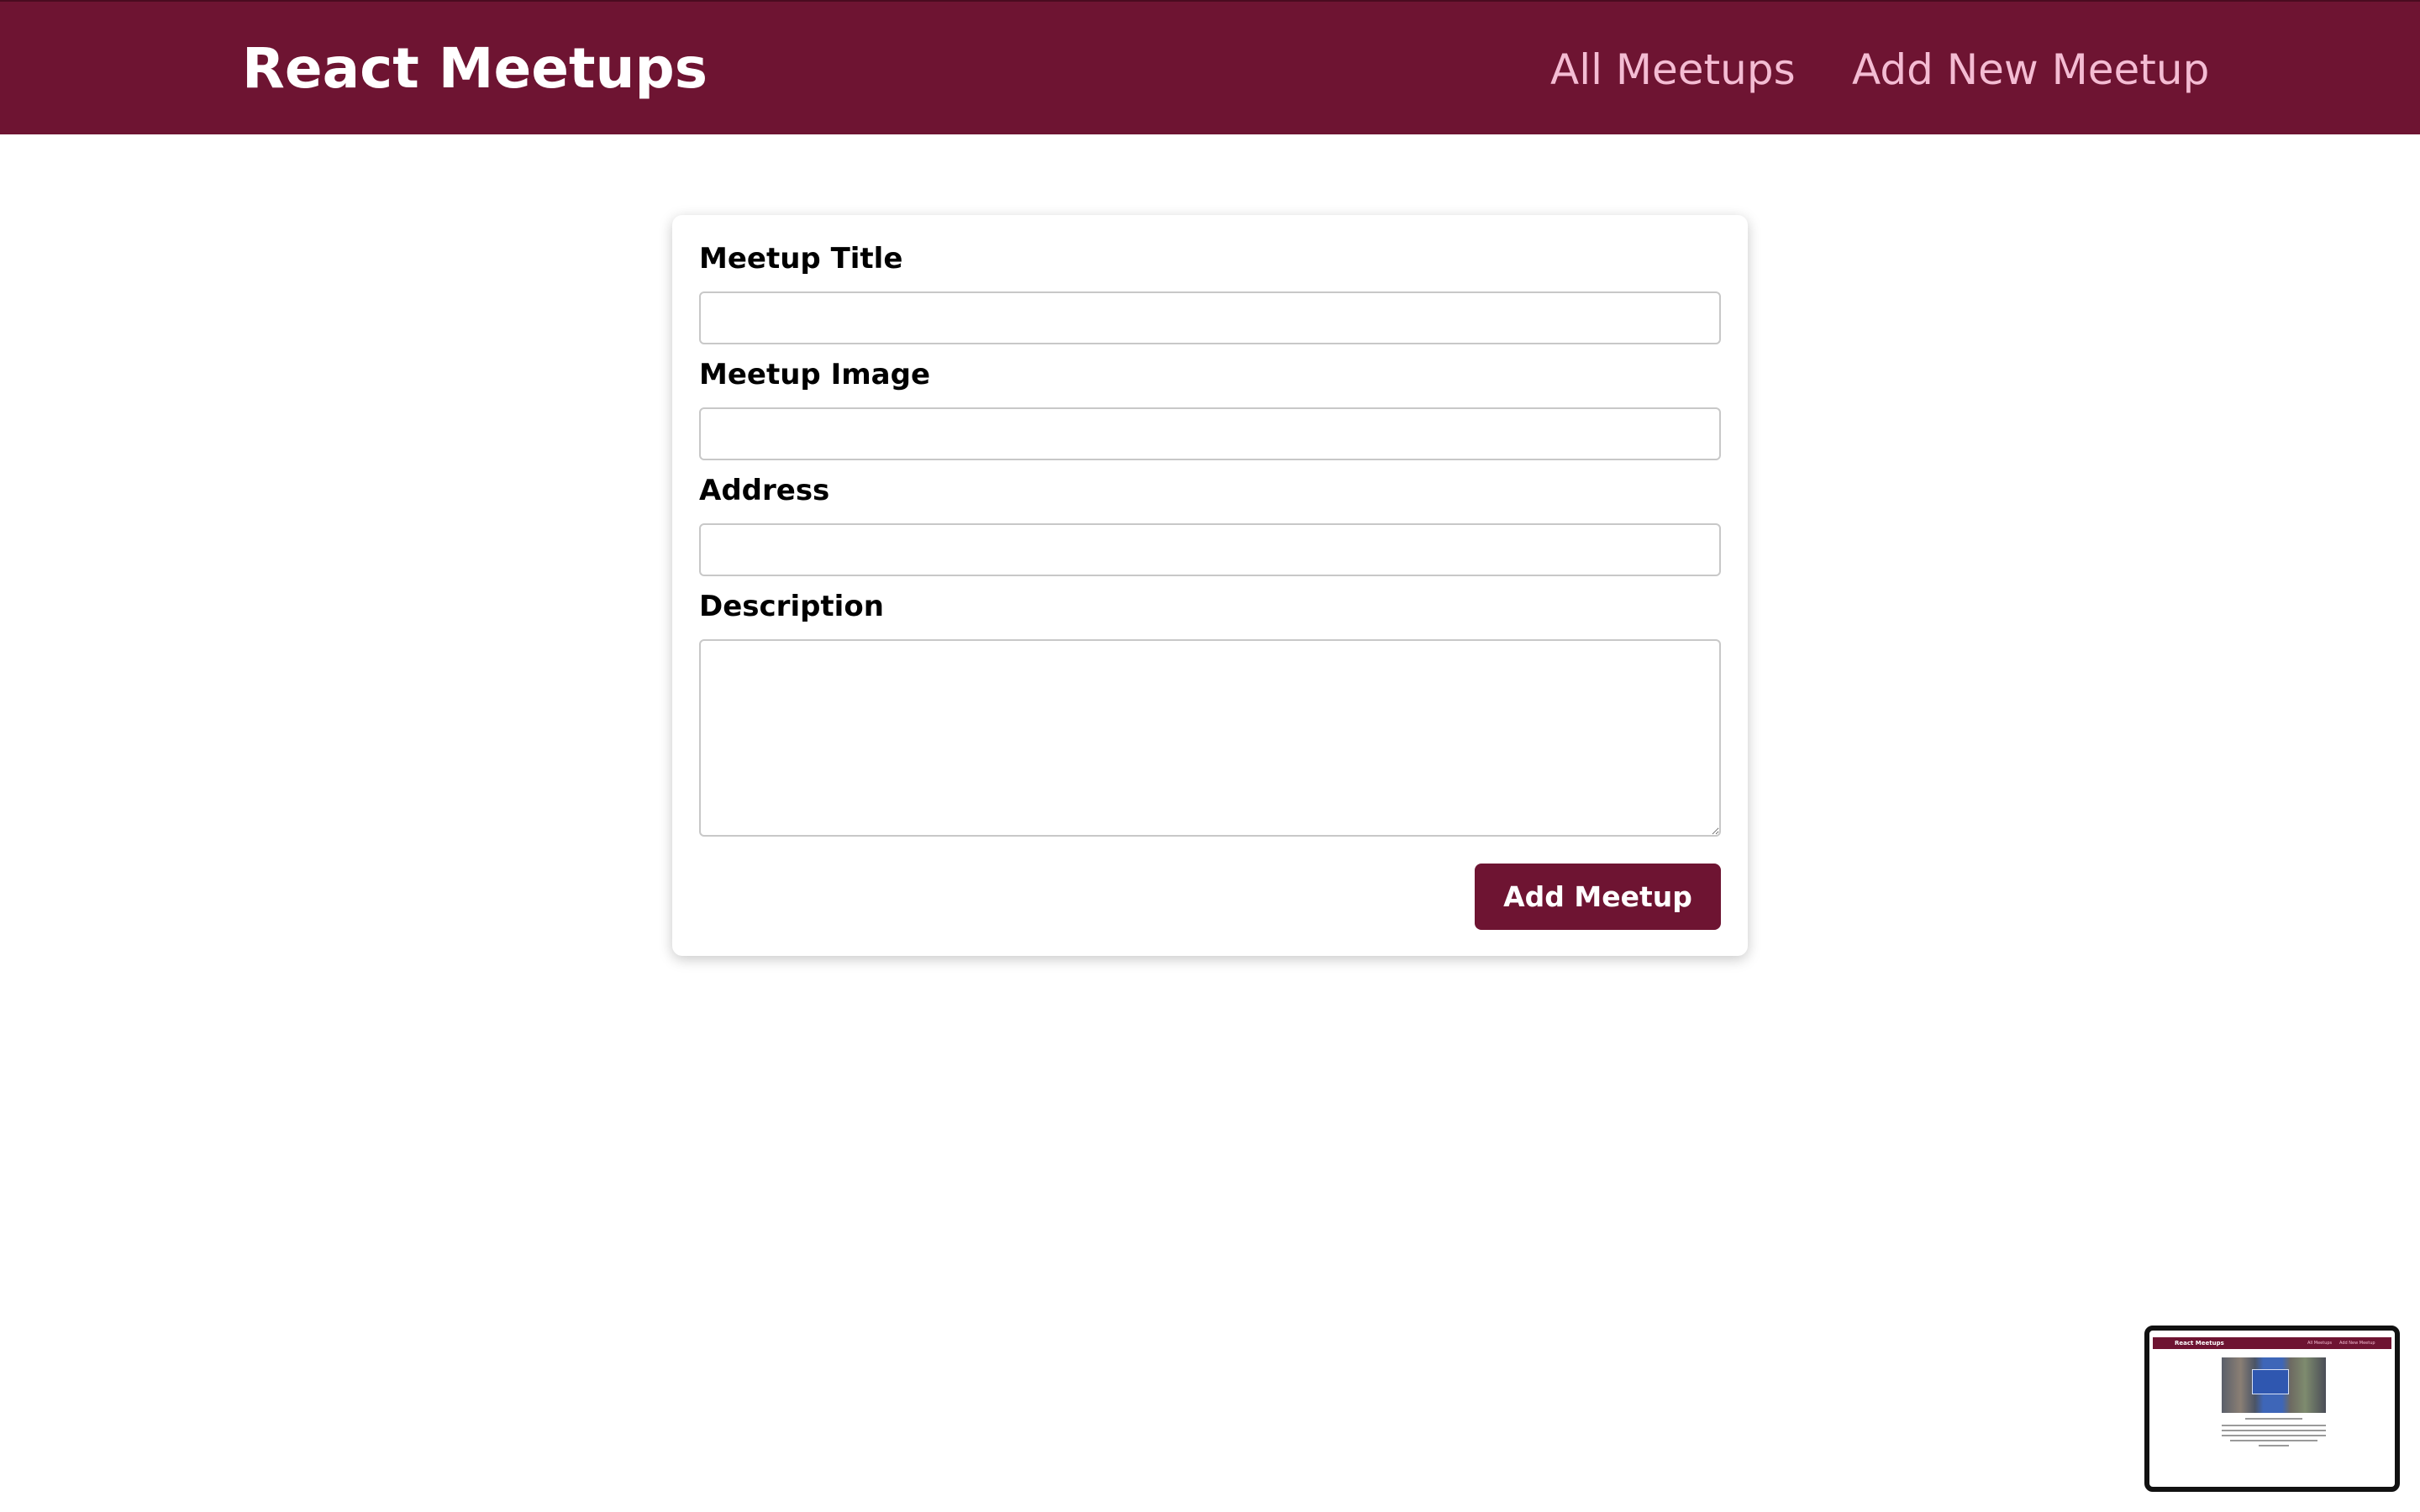 The width and height of the screenshot is (2420, 1512). What do you see at coordinates (1210, 67) in the screenshot?
I see `top-navigation-bar: React Meetups All Meetups Add New Meetup` at bounding box center [1210, 67].